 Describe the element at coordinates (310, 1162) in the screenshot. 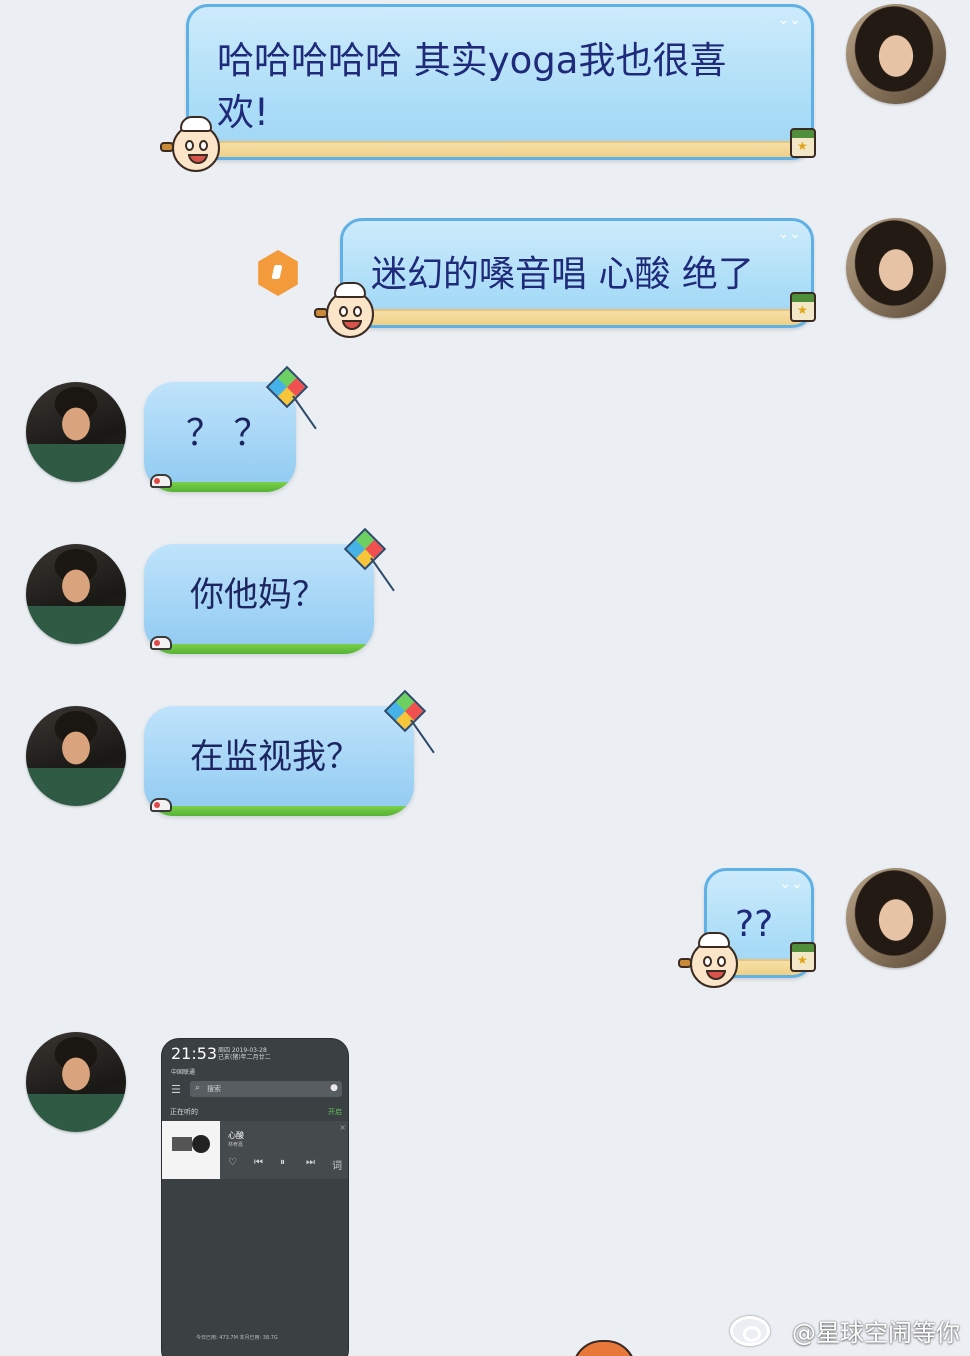

I see `next-icon: ⏭` at that location.